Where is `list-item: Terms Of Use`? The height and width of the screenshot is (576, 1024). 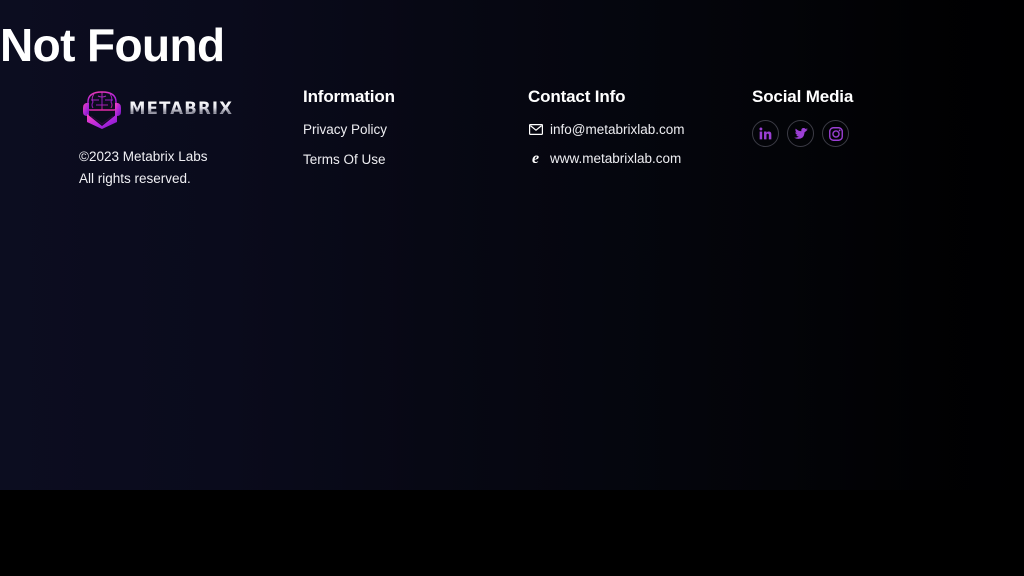 list-item: Terms Of Use is located at coordinates (403, 159).